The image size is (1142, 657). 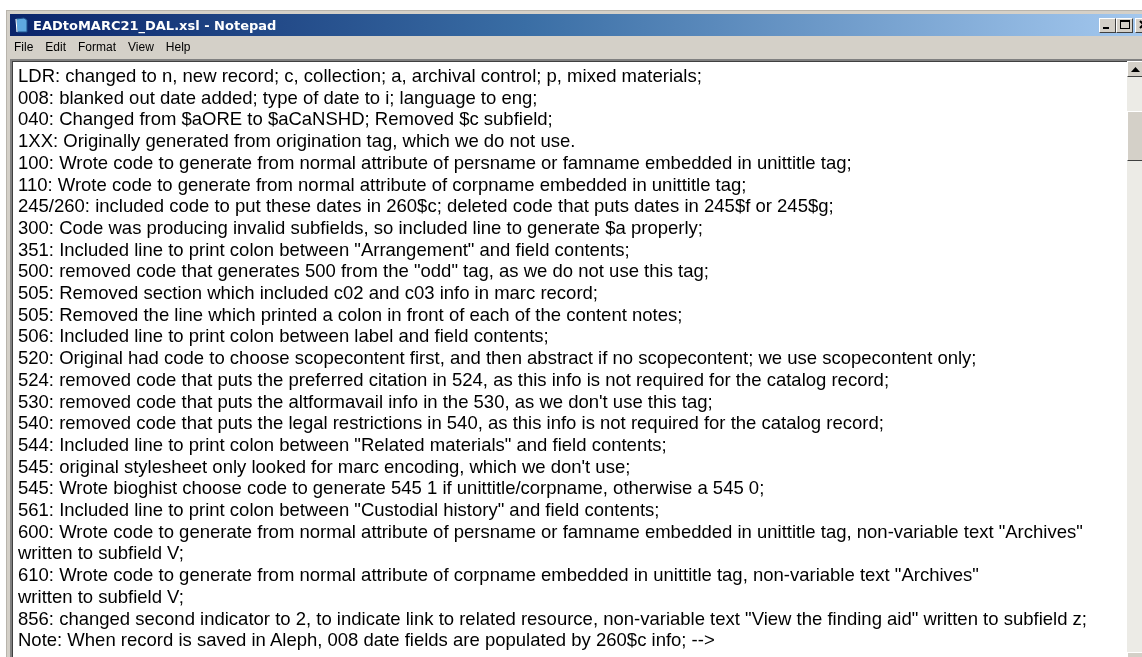 I want to click on text-line: LDR: changed to n, new record; c, collection; a, archival control; p, mixed materials;, so click(x=360, y=76).